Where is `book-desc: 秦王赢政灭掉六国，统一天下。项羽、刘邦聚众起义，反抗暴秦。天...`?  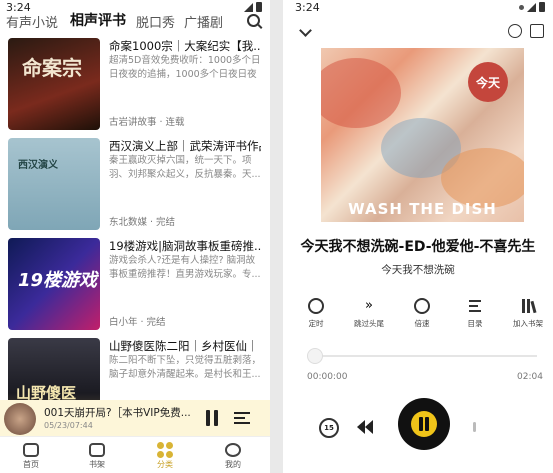 book-desc: 秦王赢政灭掉六国，统一天下。项羽、刘邦聚众起义，反抗暴秦。天... is located at coordinates (185, 167).